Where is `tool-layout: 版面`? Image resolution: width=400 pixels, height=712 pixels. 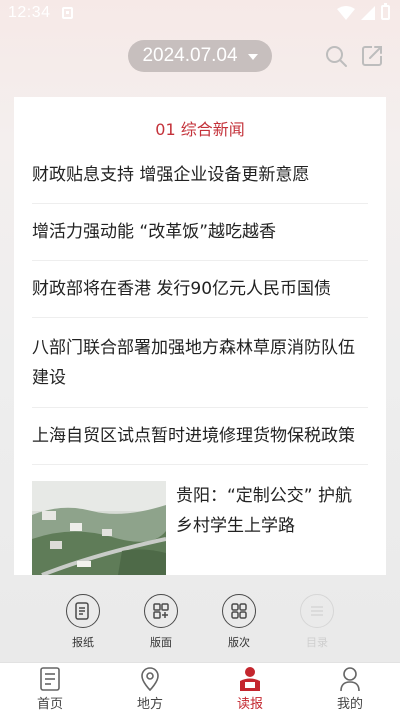 tool-layout: 版面 is located at coordinates (161, 622).